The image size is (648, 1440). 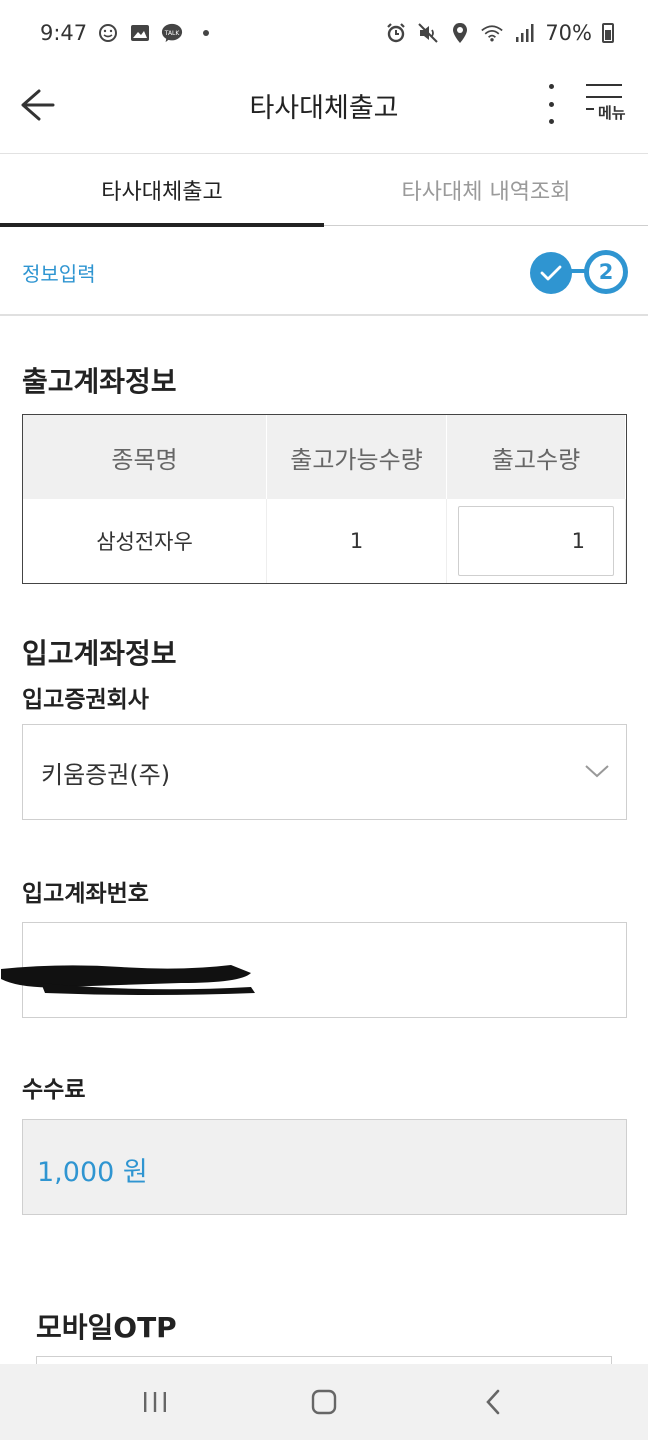 What do you see at coordinates (145, 541) in the screenshot?
I see `stock-name-cell: 삼성전자우` at bounding box center [145, 541].